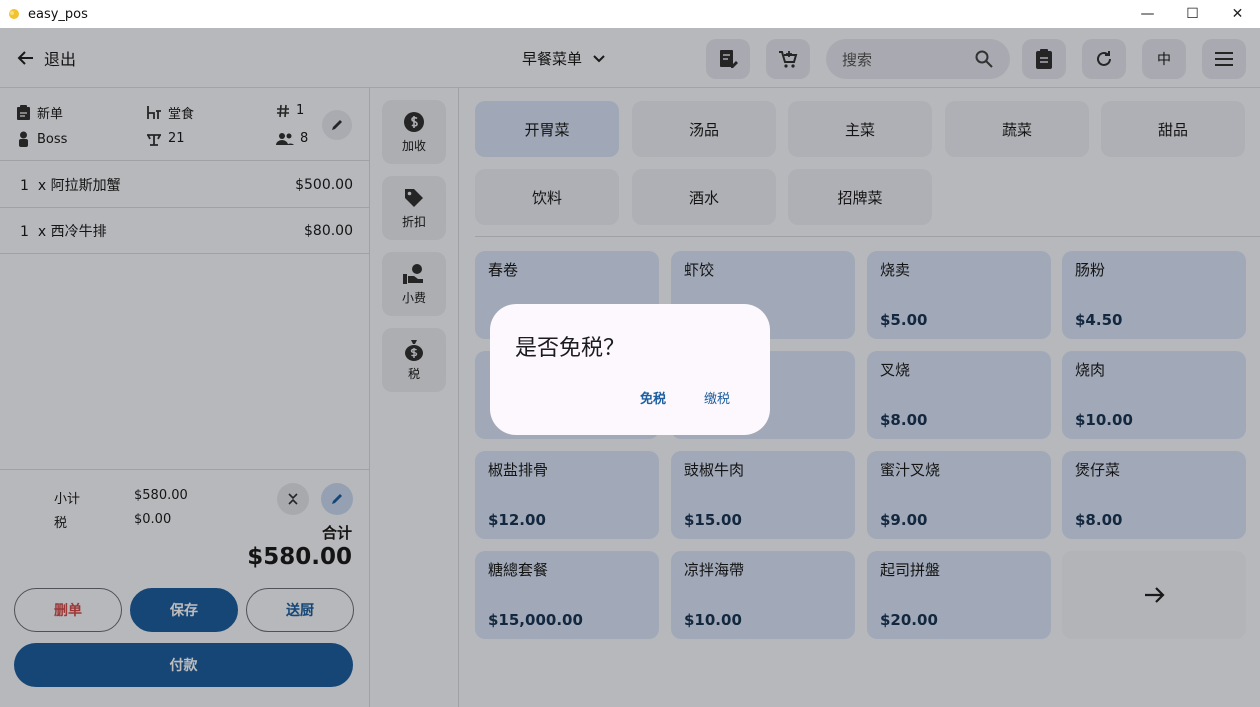 The width and height of the screenshot is (1260, 707). What do you see at coordinates (570, 348) in the screenshot?
I see `dialog-question: 是否免税？` at bounding box center [570, 348].